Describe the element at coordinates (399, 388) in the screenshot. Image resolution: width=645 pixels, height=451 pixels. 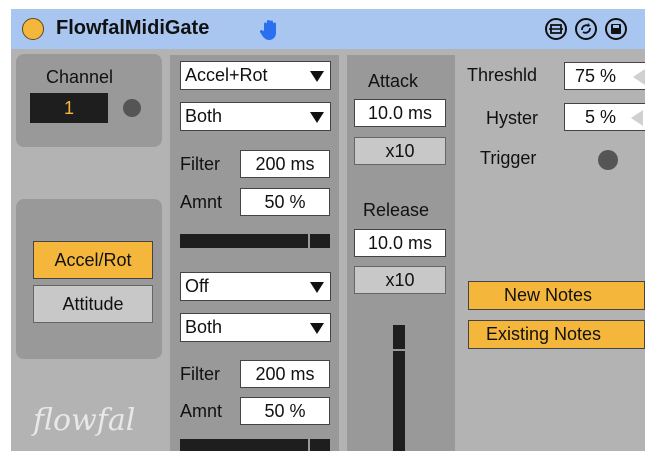
I see `envelope-output-meter` at that location.